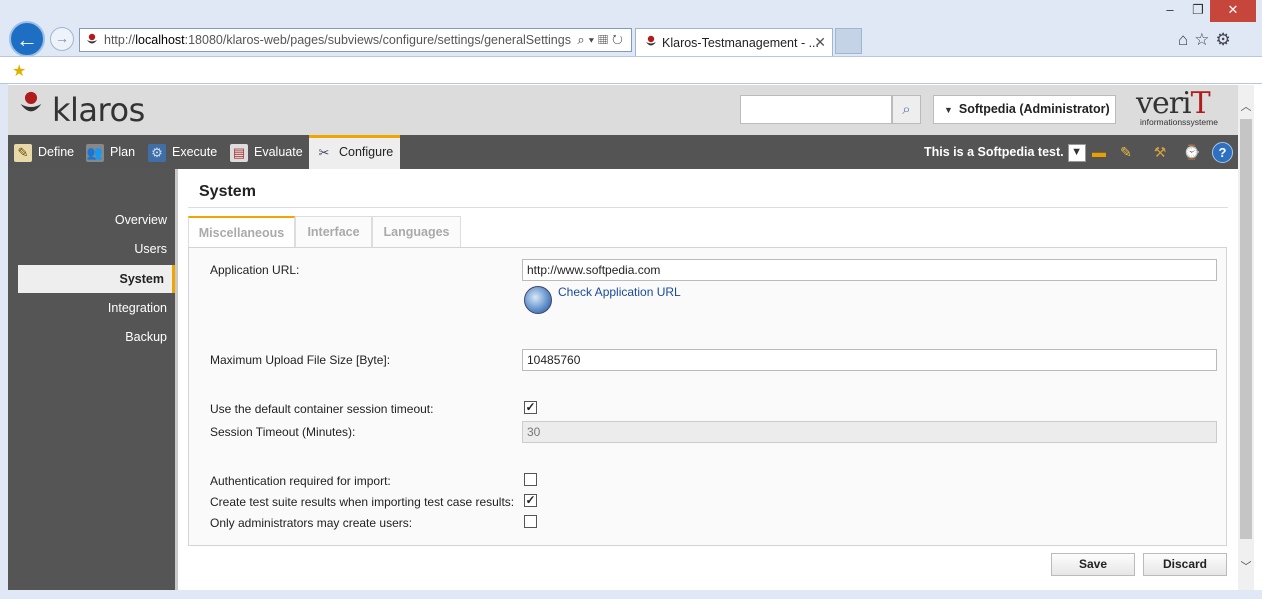 The image size is (1262, 599). Describe the element at coordinates (416, 231) in the screenshot. I see `tab-languages: Languages` at that location.